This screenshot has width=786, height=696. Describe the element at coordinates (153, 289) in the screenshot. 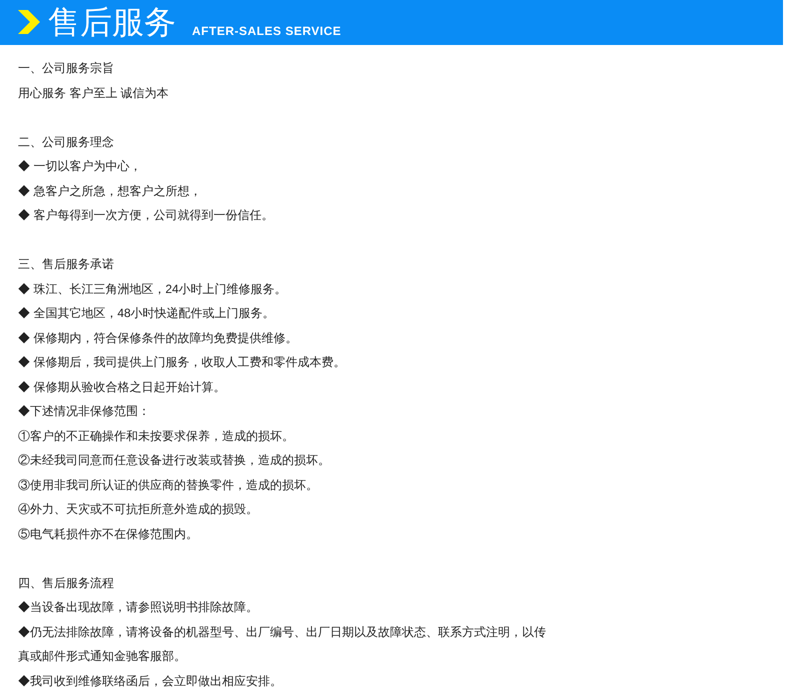

I see `list-item: ◆ 珠江、长江三角洲地区，24小时上门维修服务。` at that location.